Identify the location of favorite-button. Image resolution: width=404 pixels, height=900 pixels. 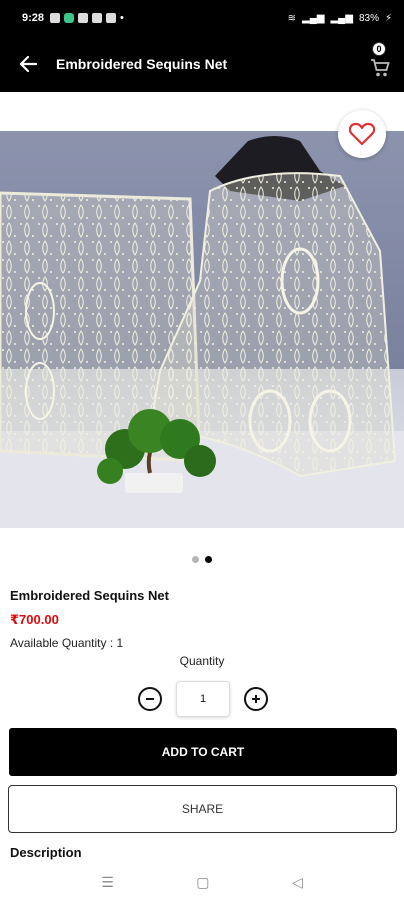
(362, 134).